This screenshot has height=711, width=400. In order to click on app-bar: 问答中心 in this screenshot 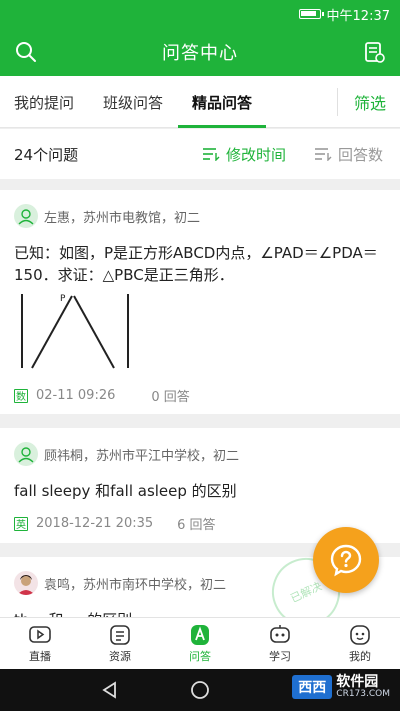, I will do `click(200, 52)`.